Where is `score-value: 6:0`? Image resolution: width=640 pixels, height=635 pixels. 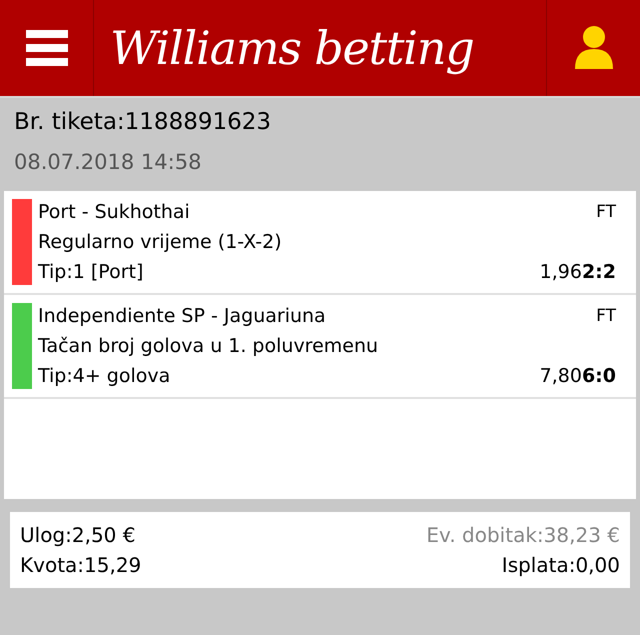
score-value: 6:0 is located at coordinates (599, 376).